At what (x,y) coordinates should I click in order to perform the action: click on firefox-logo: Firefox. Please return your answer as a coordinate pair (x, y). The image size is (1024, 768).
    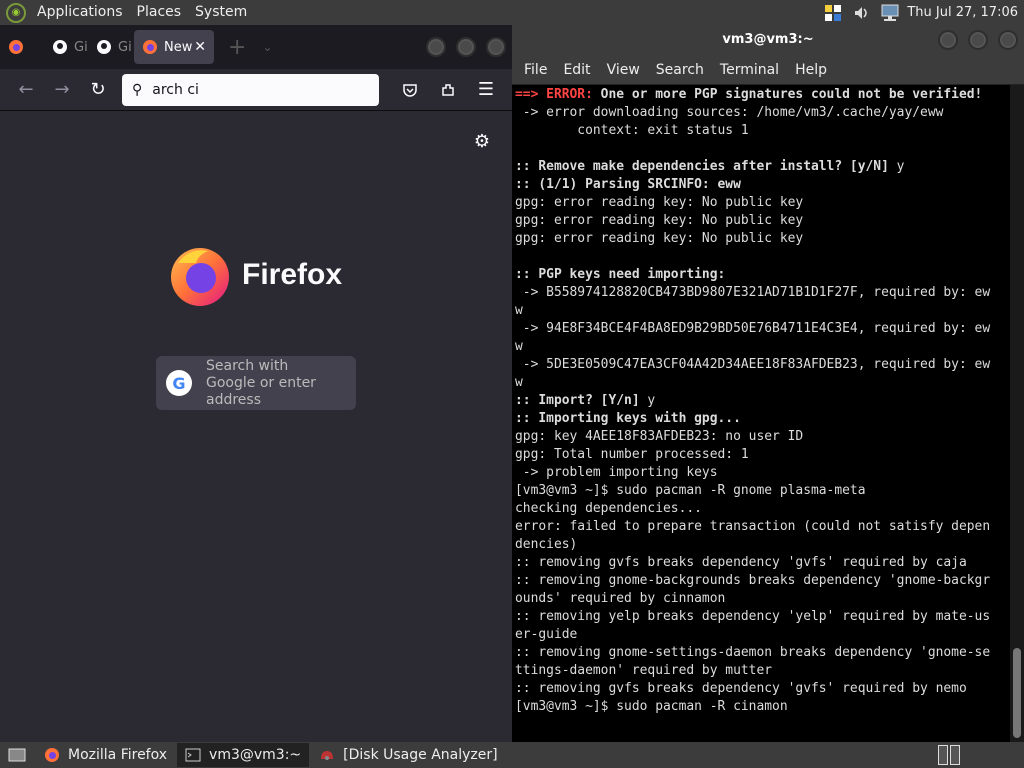
    Looking at the image, I should click on (255, 275).